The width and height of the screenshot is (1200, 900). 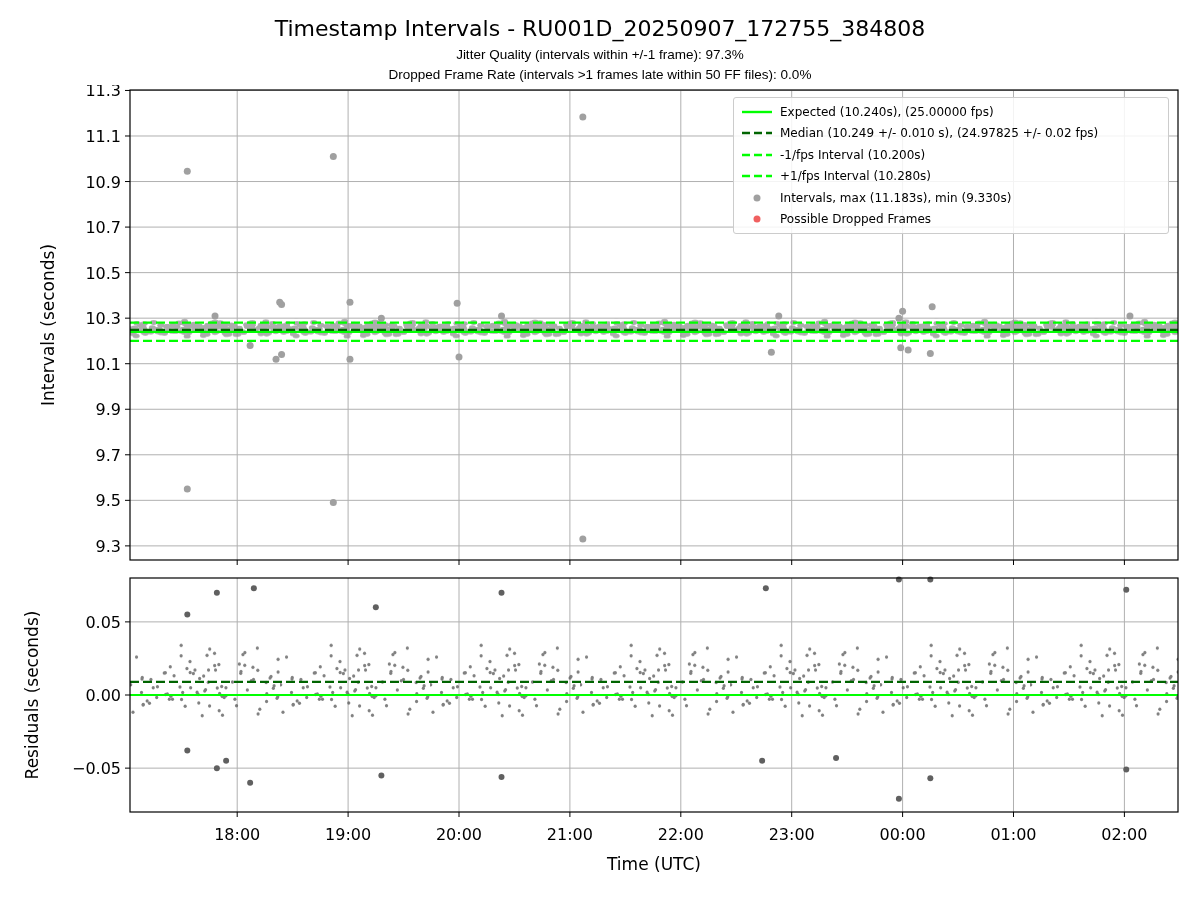 I want to click on figure-subtitle: Jitter Quality (intervals within +/-1 frame): 97.3%, so click(x=600, y=55).